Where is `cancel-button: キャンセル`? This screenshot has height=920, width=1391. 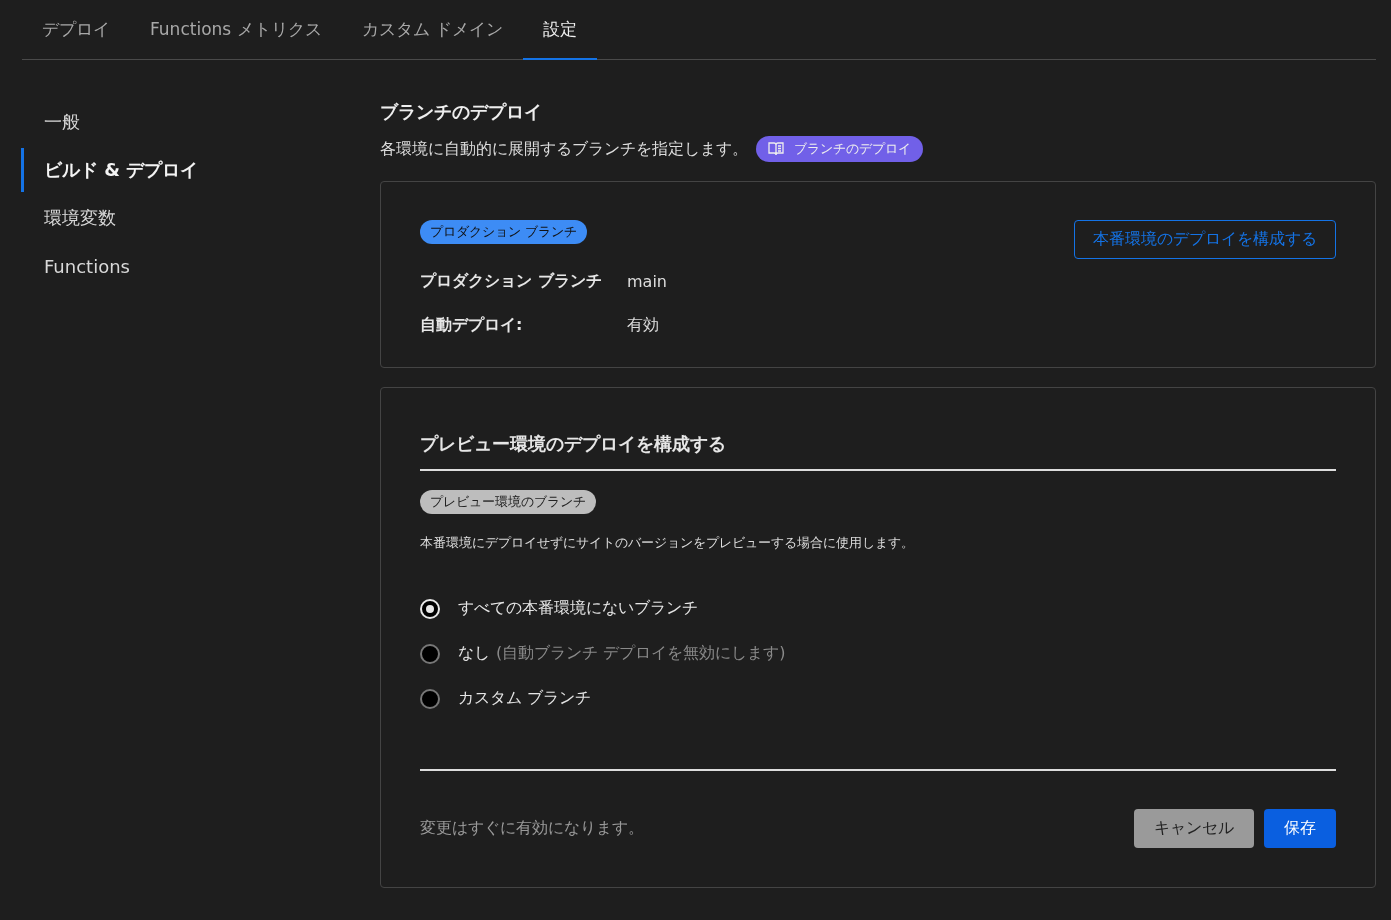
cancel-button: キャンセル is located at coordinates (1194, 828).